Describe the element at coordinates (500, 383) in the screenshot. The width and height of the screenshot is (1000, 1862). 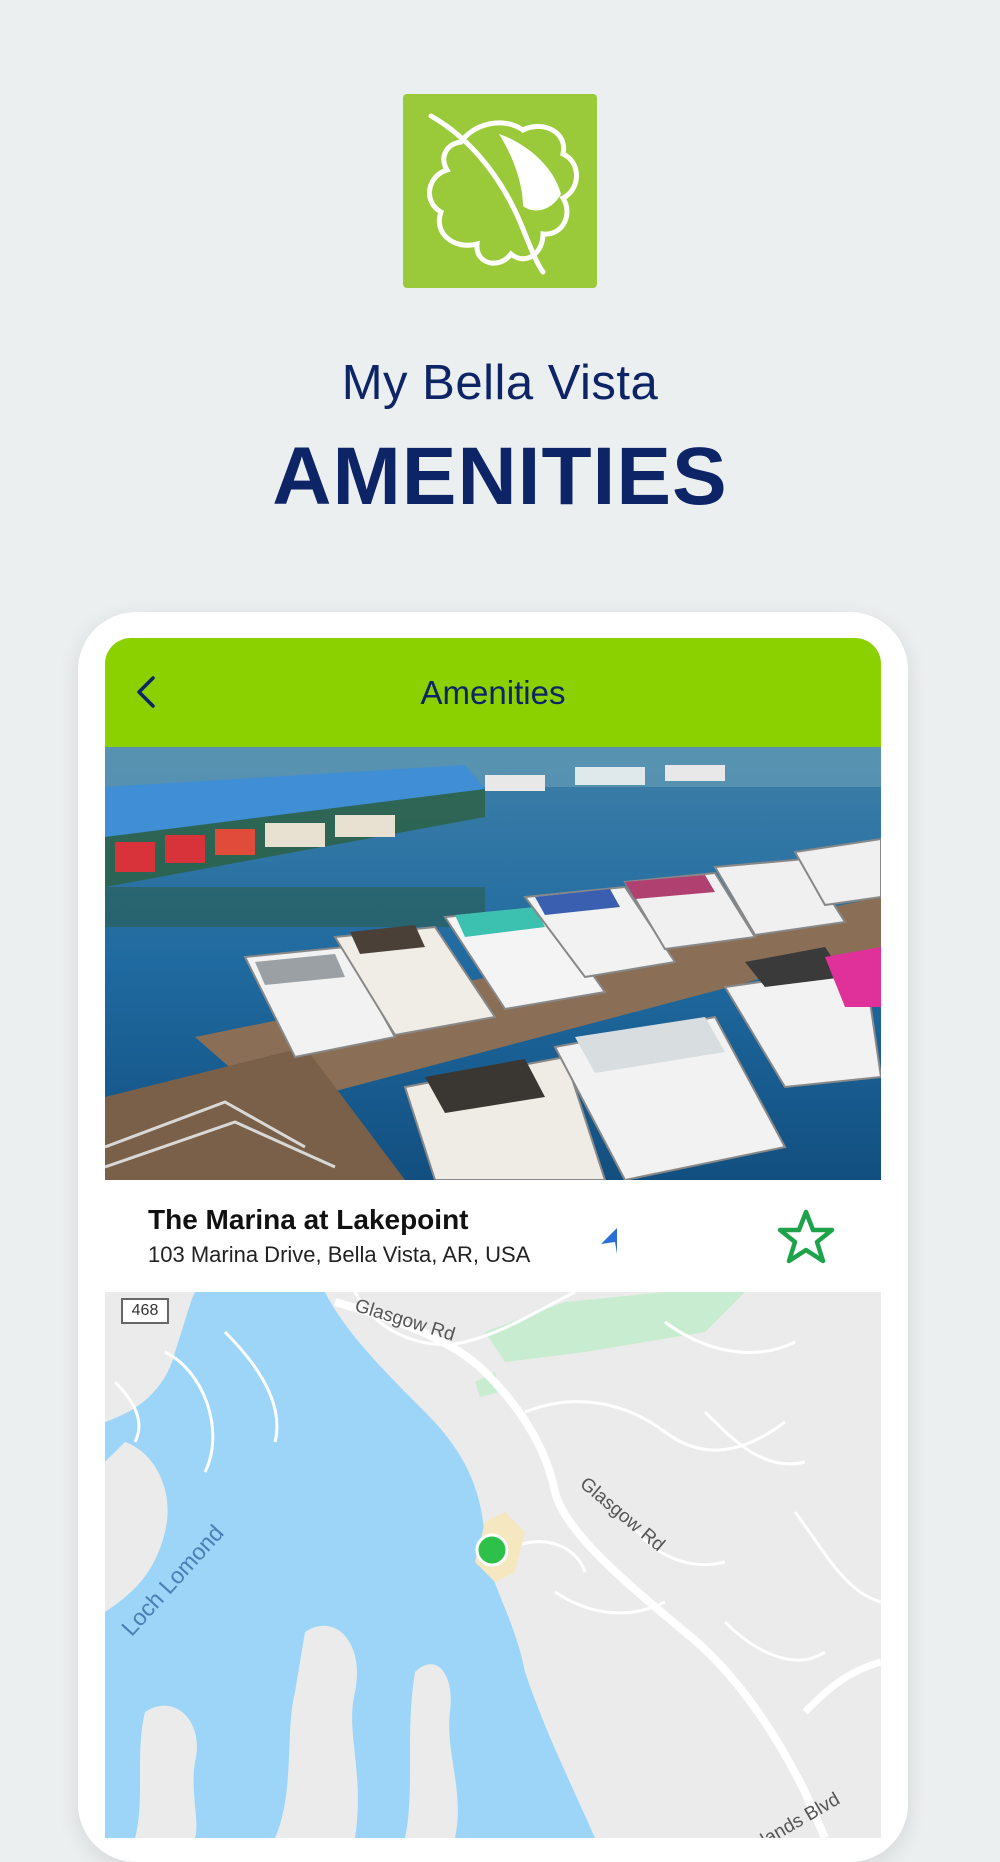
I see `app-subtitle: My Bella Vista` at that location.